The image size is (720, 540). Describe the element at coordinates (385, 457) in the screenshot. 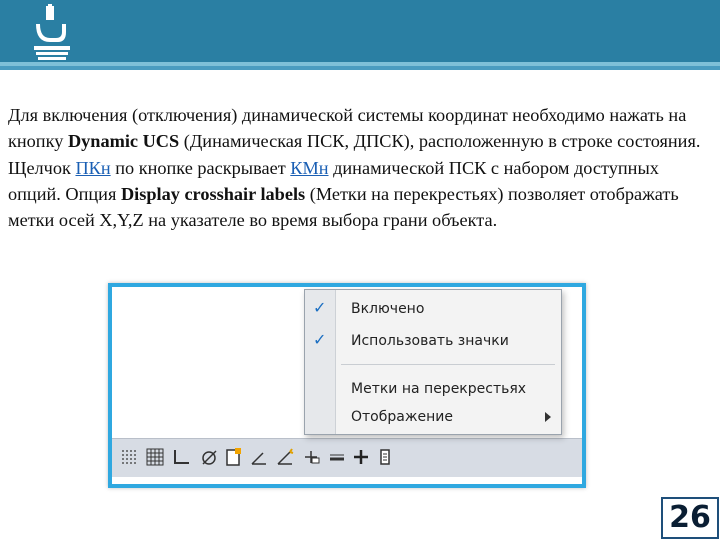

I see `quick-properties-icon` at that location.